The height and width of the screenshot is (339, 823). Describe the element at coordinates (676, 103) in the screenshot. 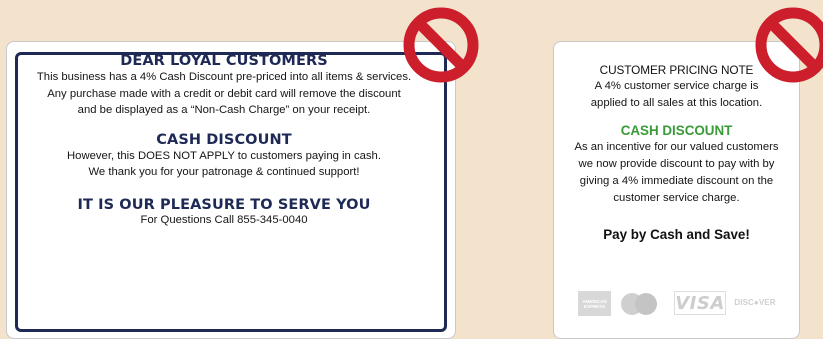

I see `right-para1-line2: applied to all sales at this location.` at that location.